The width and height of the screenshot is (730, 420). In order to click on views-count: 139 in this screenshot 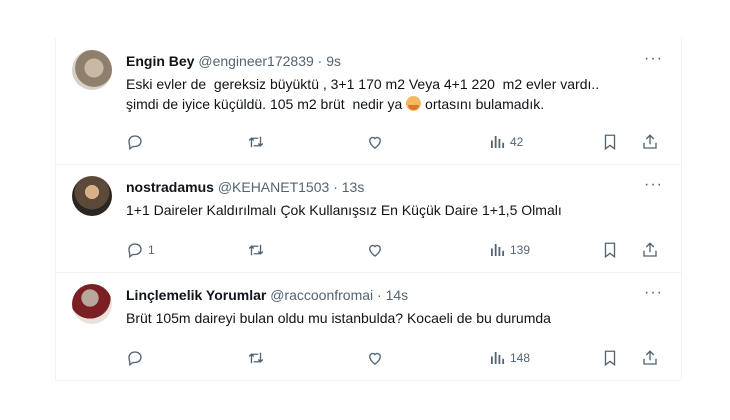, I will do `click(520, 250)`.